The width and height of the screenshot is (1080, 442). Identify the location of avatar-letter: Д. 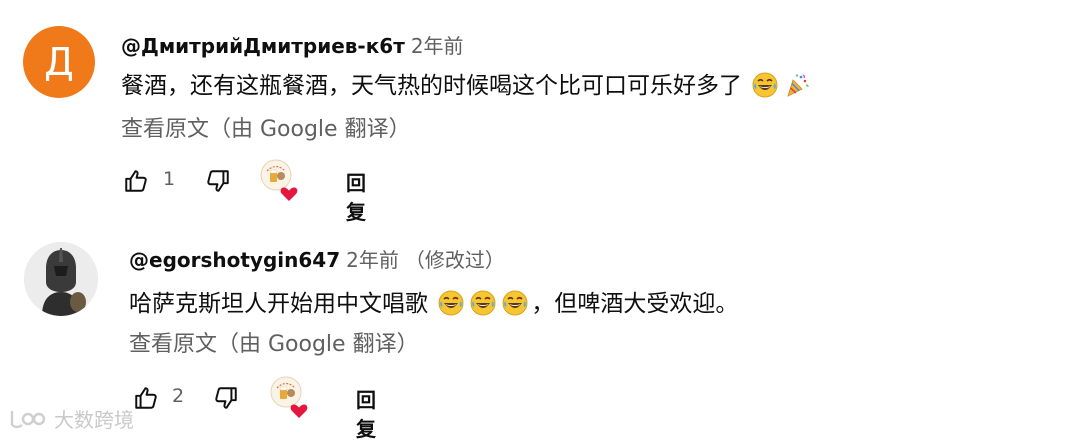
(59, 62).